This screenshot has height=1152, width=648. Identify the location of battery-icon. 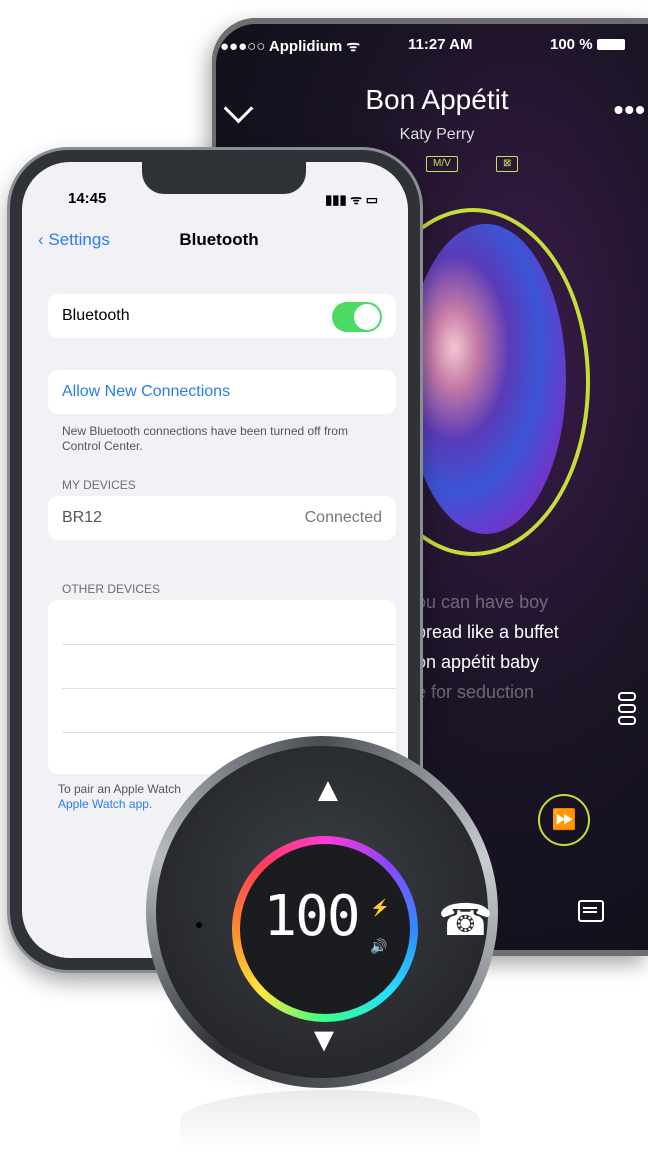
(610, 44).